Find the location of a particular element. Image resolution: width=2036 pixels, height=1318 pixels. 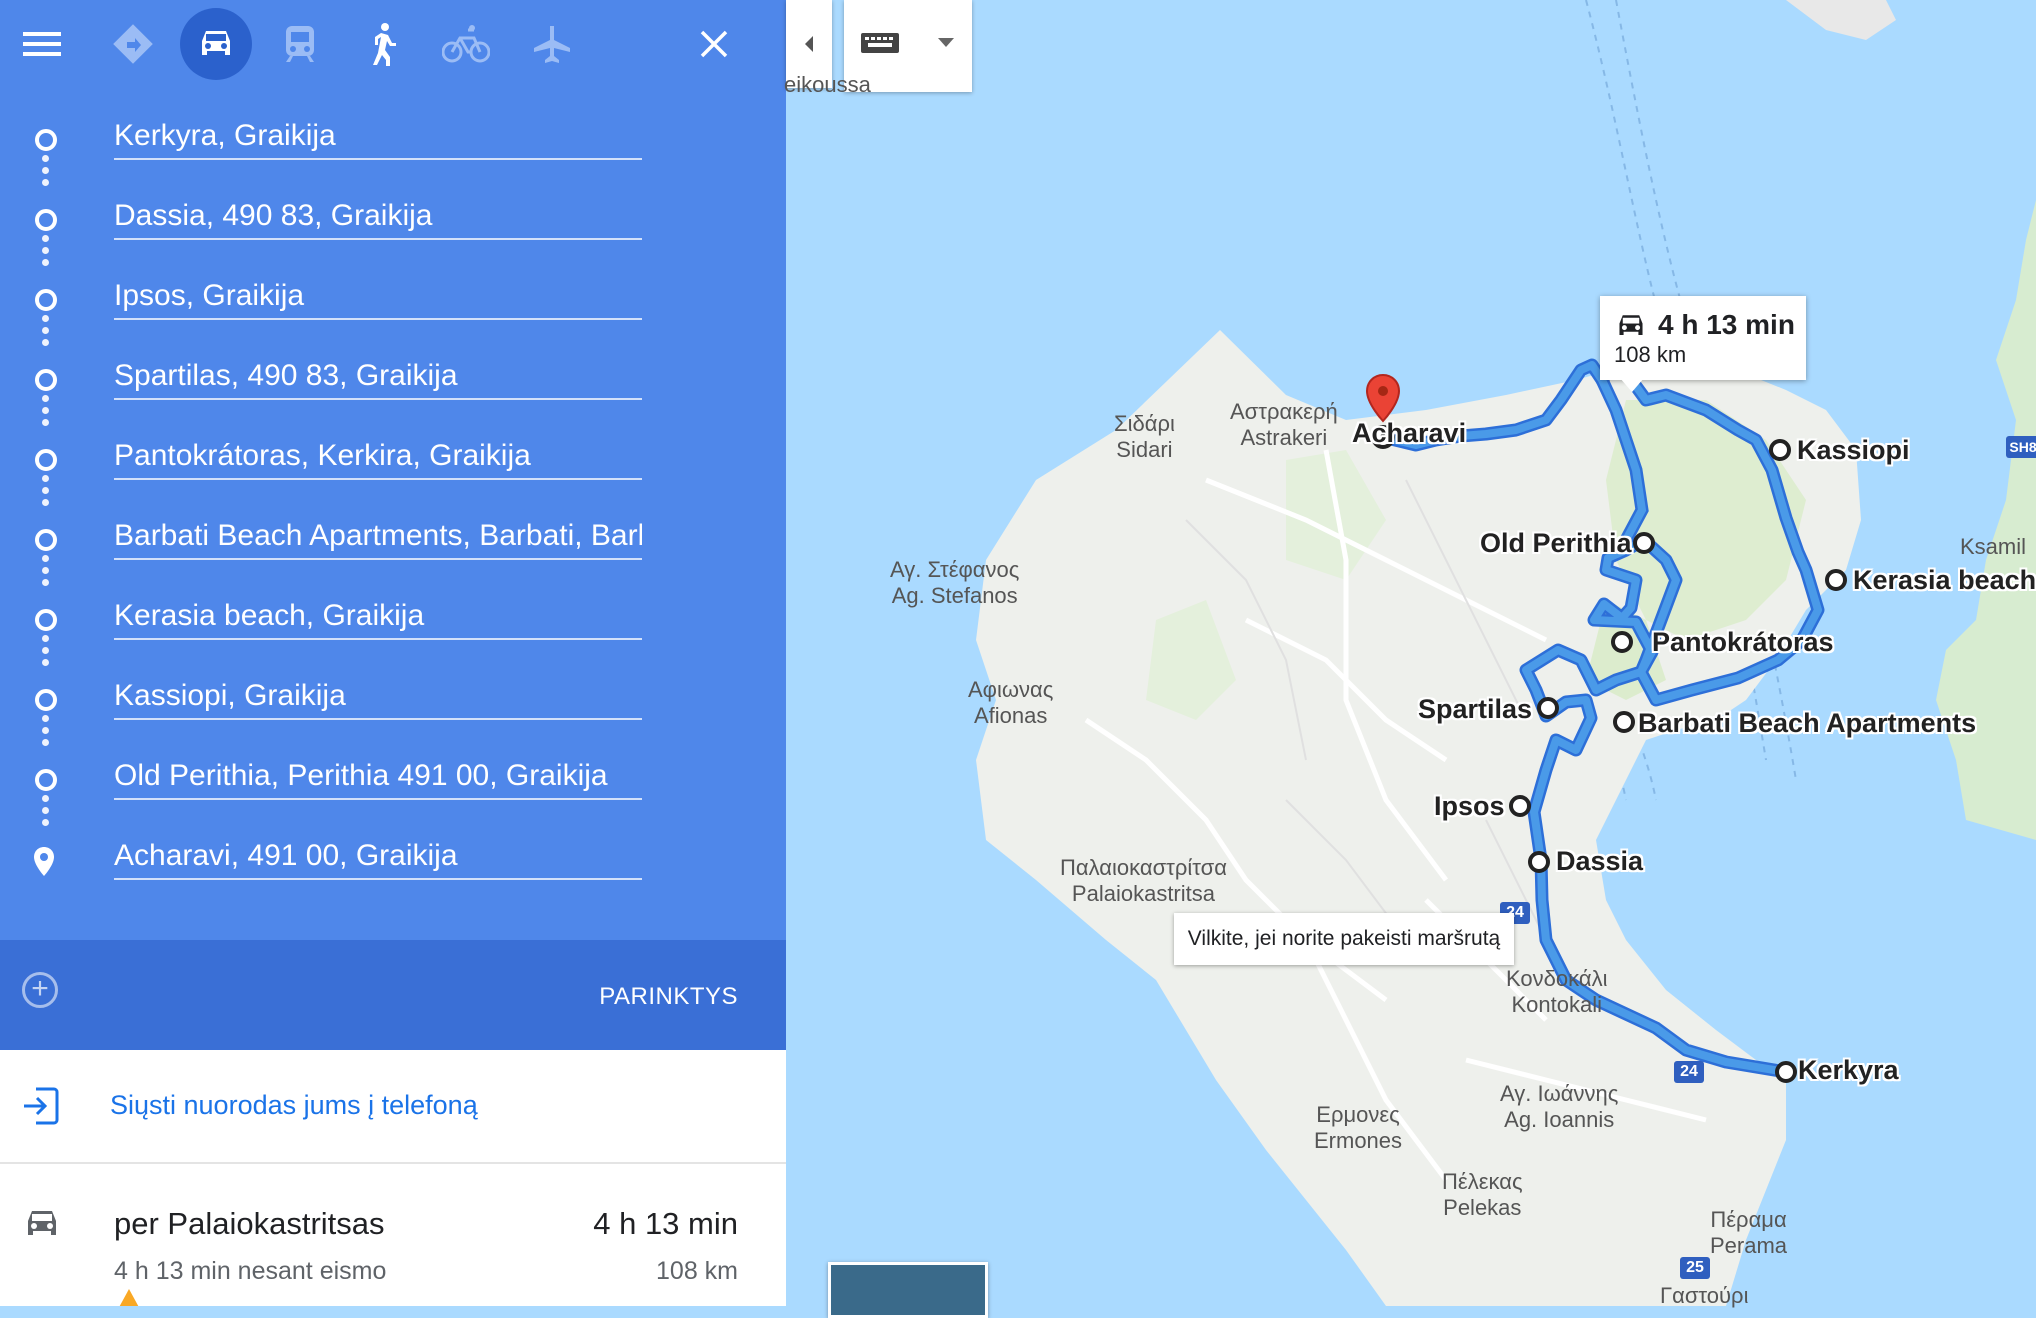

drag-route-tooltip: Vilkite, jei norite pakeisti maršrutą is located at coordinates (1344, 939).